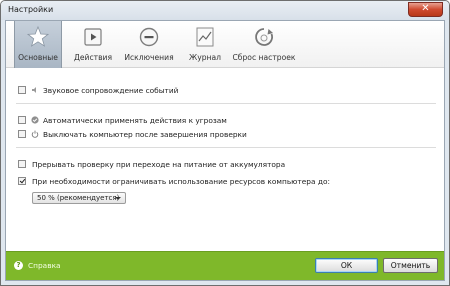  Describe the element at coordinates (225, 265) in the screenshot. I see `footer-bar: ? Справка ОК Отменить` at that location.